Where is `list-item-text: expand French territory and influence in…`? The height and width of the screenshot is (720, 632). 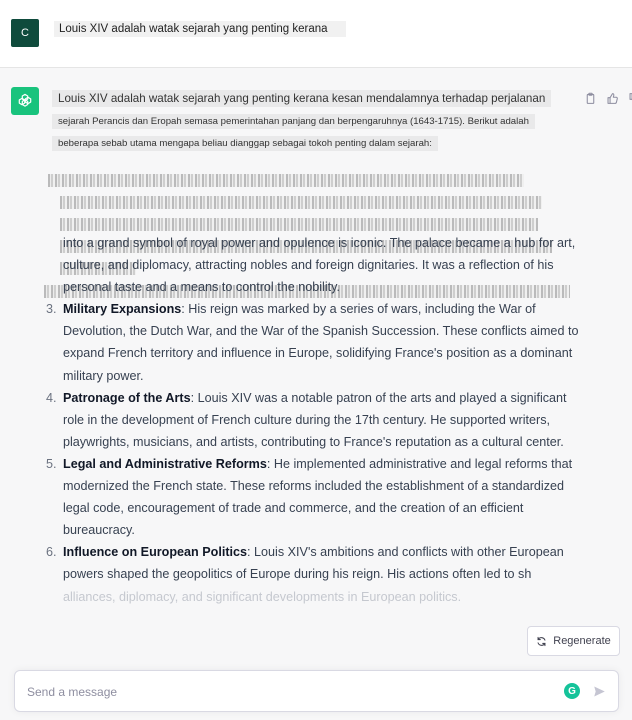
list-item-text: expand French territory and influence in… is located at coordinates (318, 353).